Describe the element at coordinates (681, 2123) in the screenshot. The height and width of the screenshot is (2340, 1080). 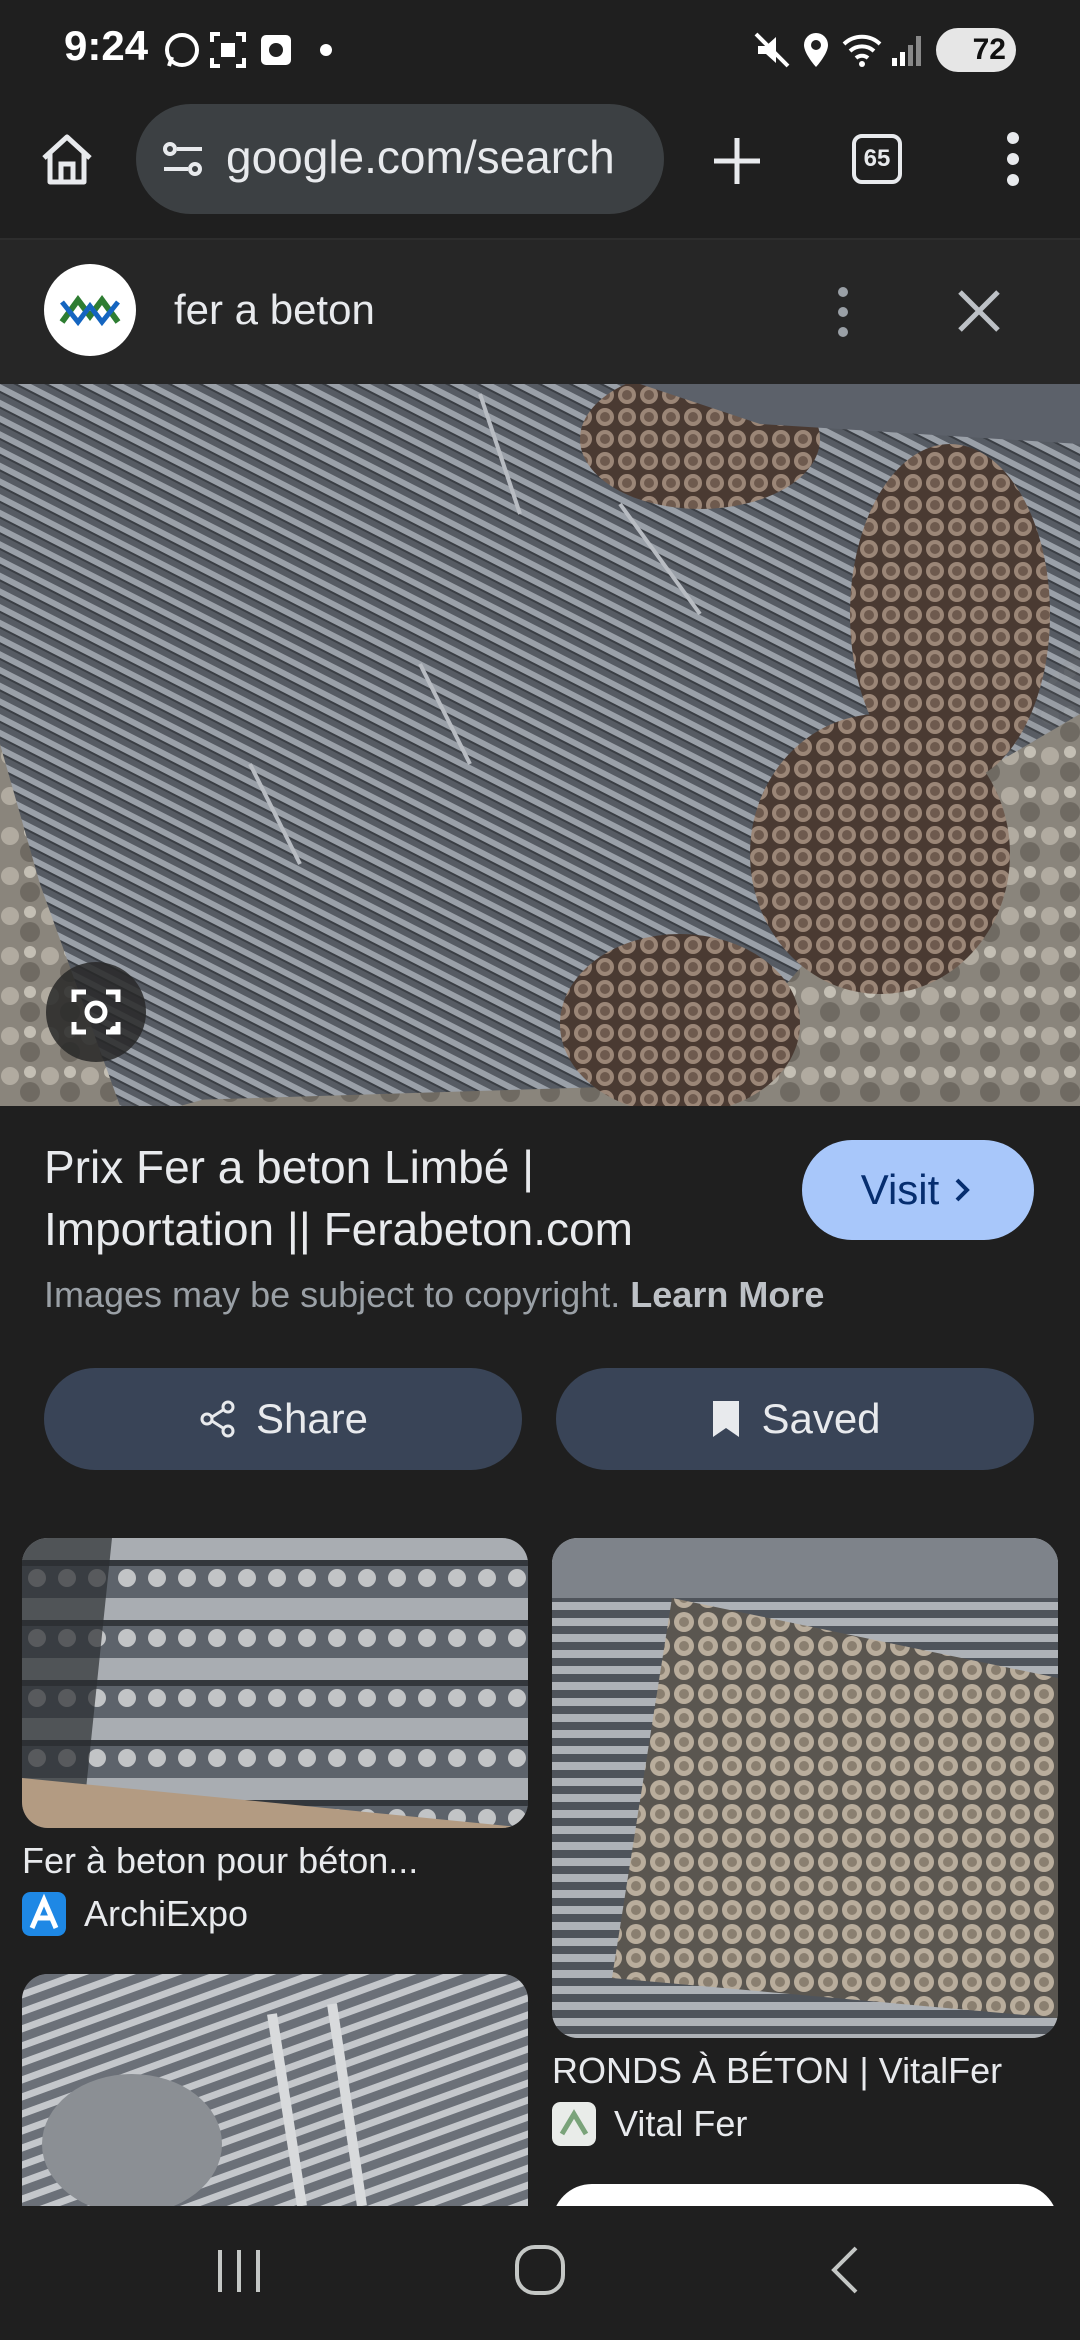
I see `related-source-2-name: Vital Fer` at that location.